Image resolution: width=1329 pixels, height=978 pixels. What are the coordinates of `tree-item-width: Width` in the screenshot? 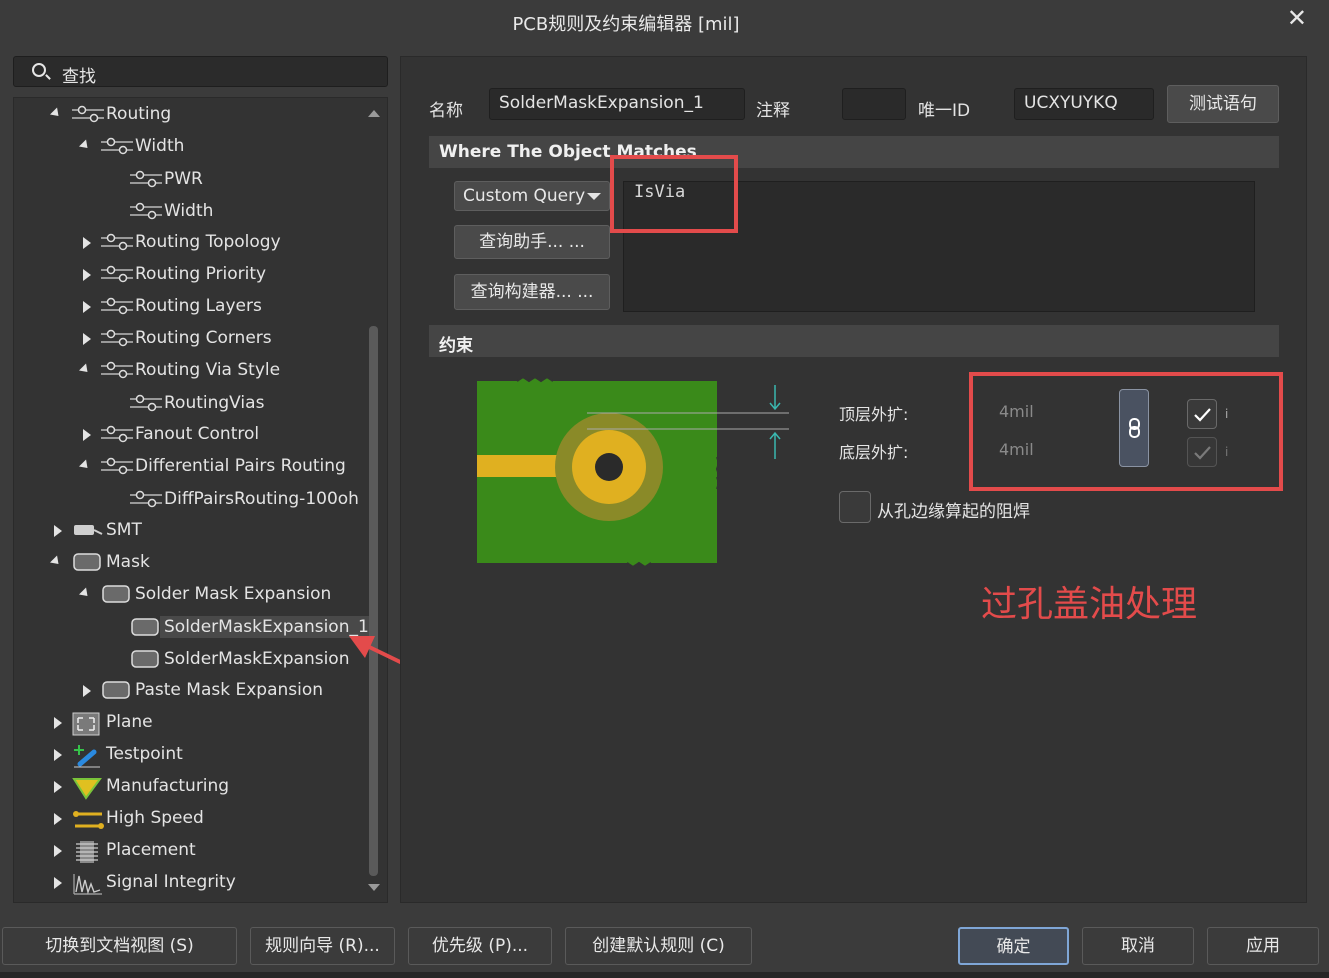 It's located at (131, 146).